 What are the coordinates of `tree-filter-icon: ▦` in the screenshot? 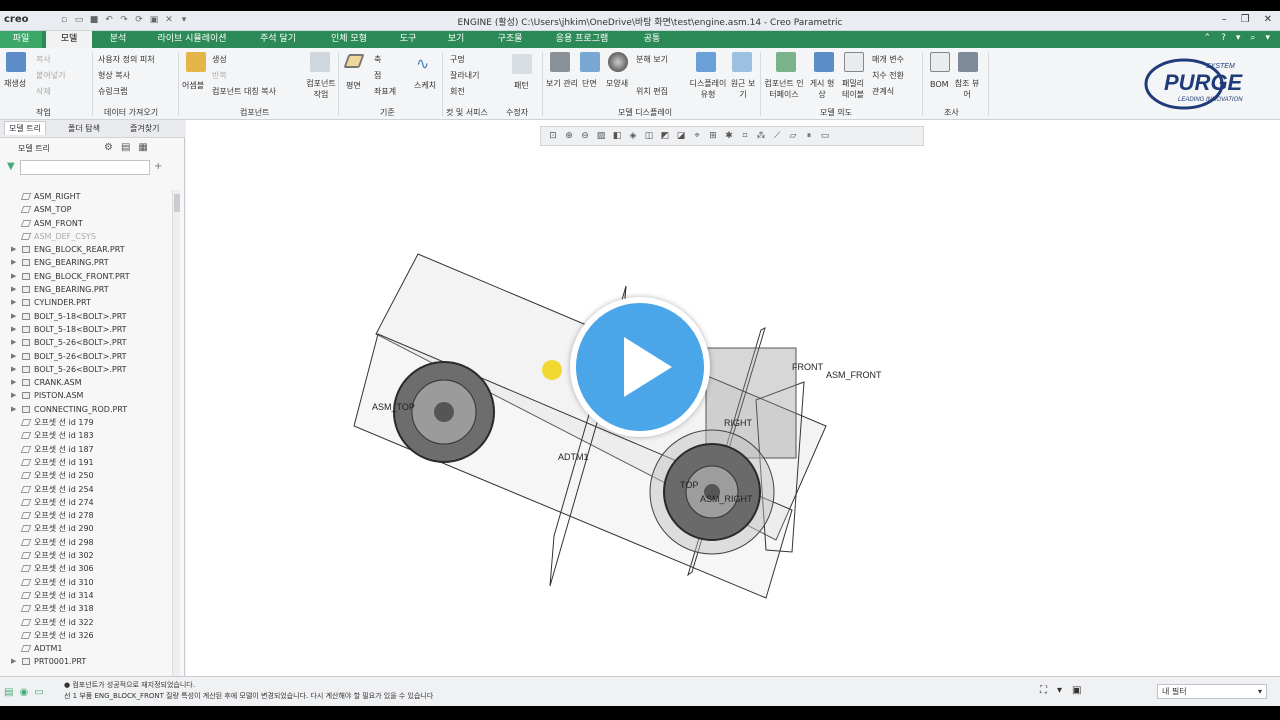 It's located at (142, 147).